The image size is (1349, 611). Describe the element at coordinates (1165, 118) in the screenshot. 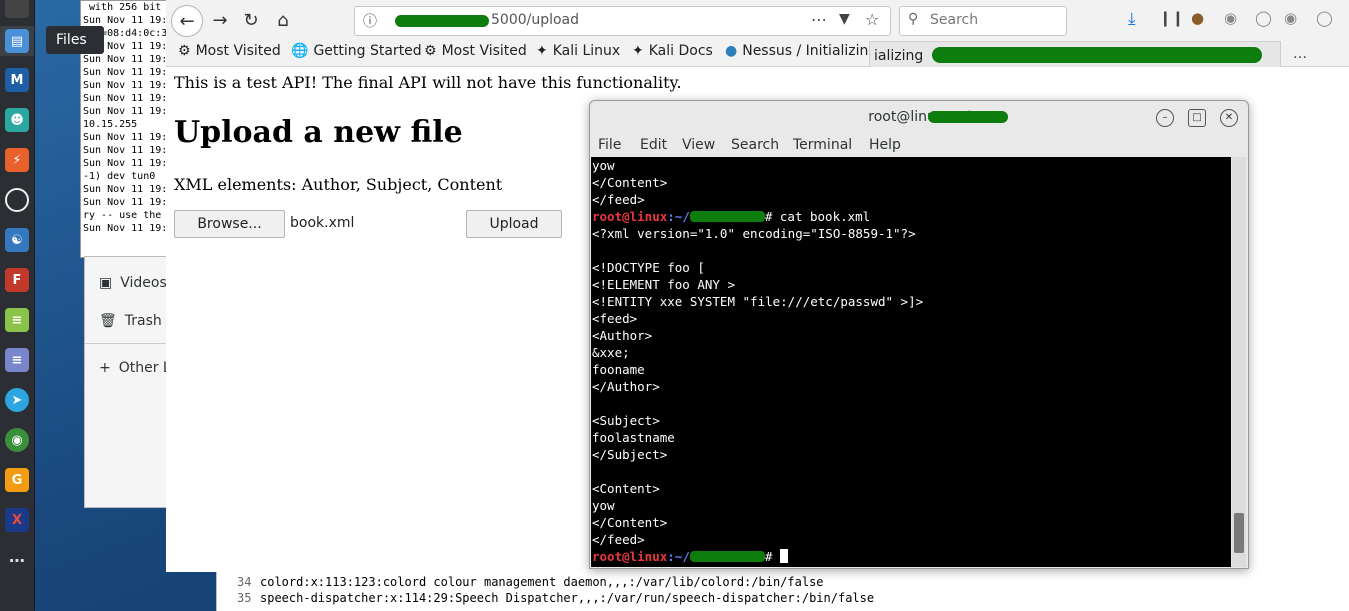

I see `minimize-button: –` at that location.